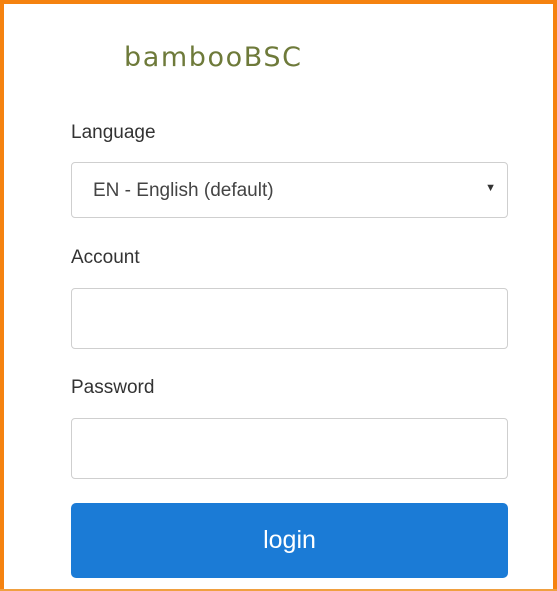  Describe the element at coordinates (113, 387) in the screenshot. I see `password-label: Password` at that location.